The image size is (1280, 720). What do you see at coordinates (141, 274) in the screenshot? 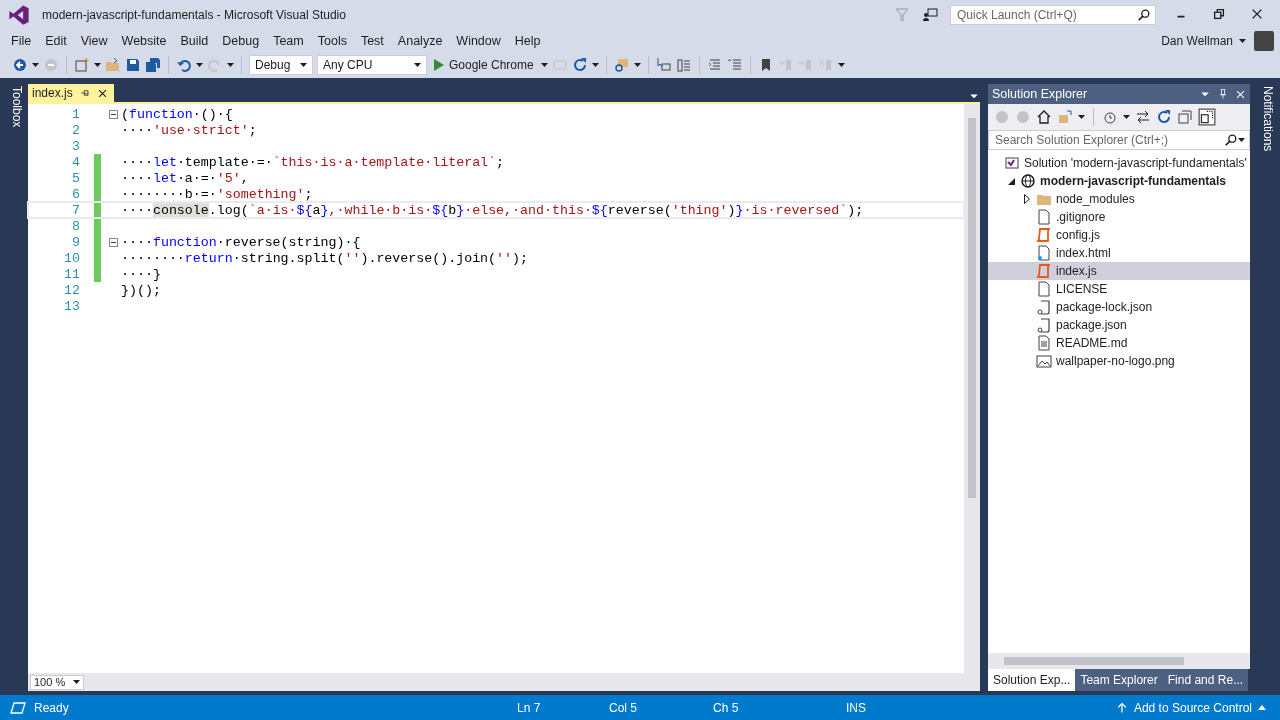
I see `code-line: ····}` at bounding box center [141, 274].